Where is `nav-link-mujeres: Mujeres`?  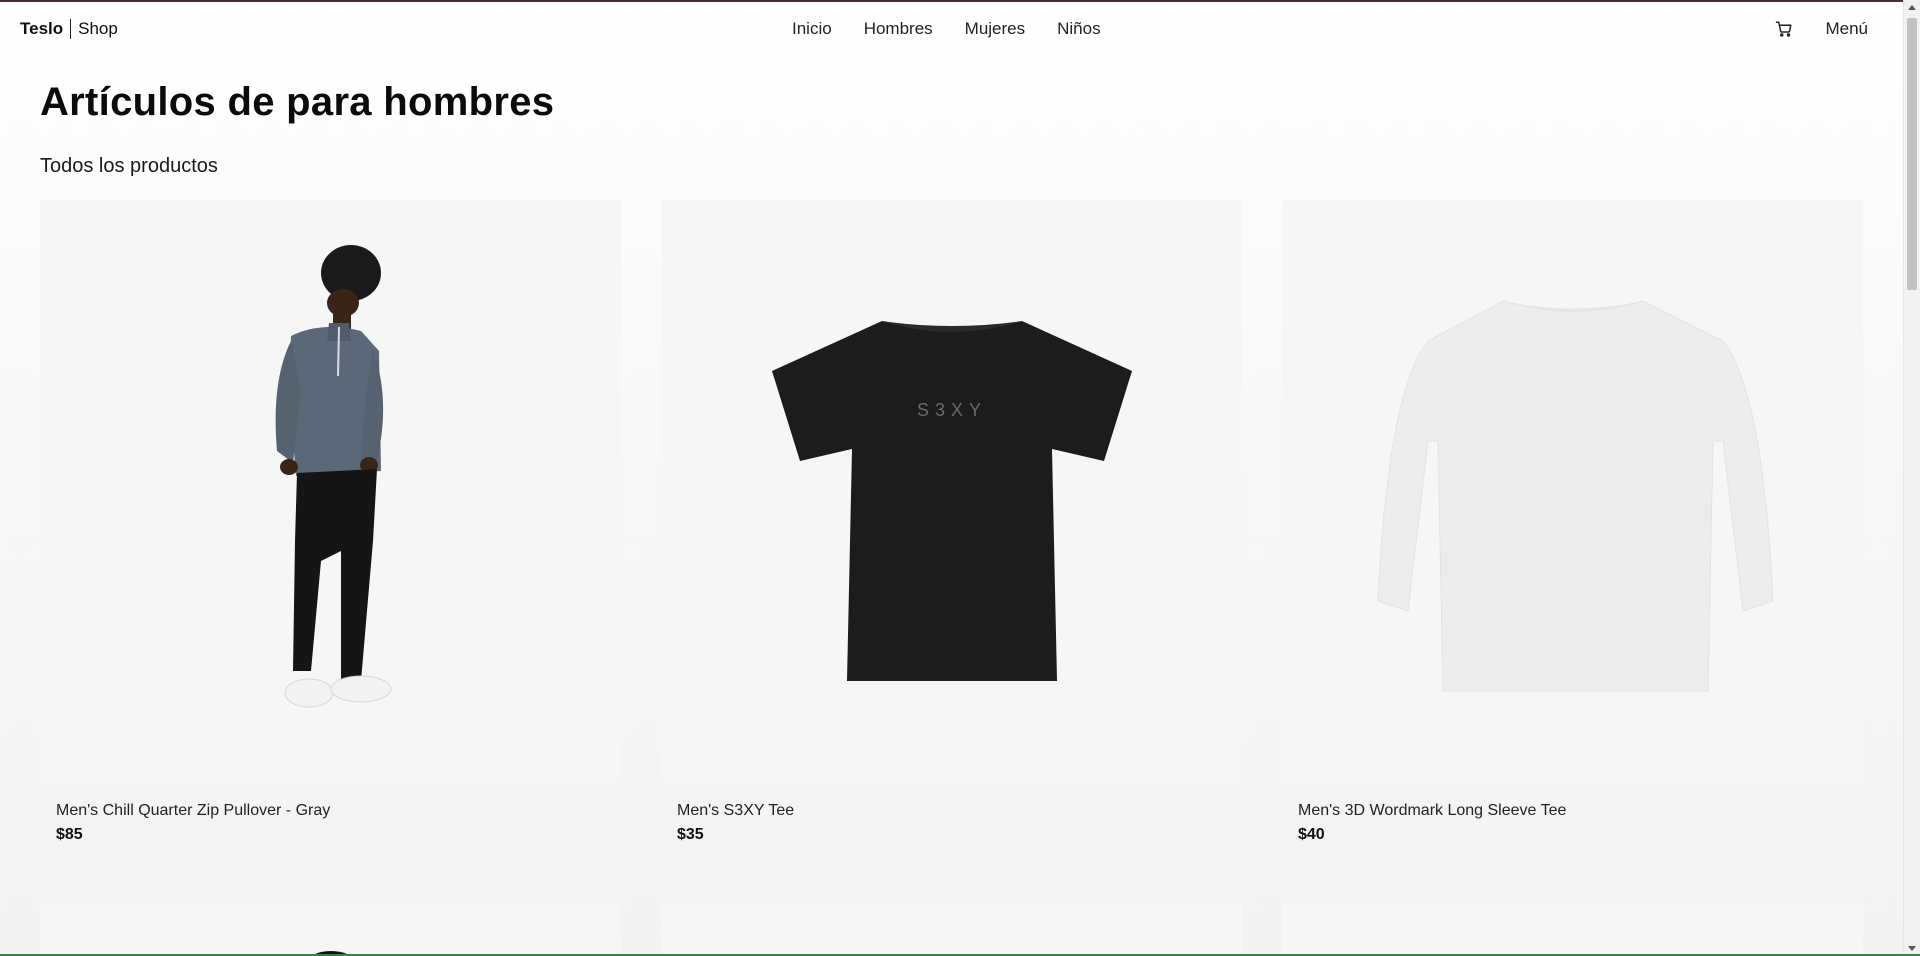 nav-link-mujeres: Mujeres is located at coordinates (995, 29).